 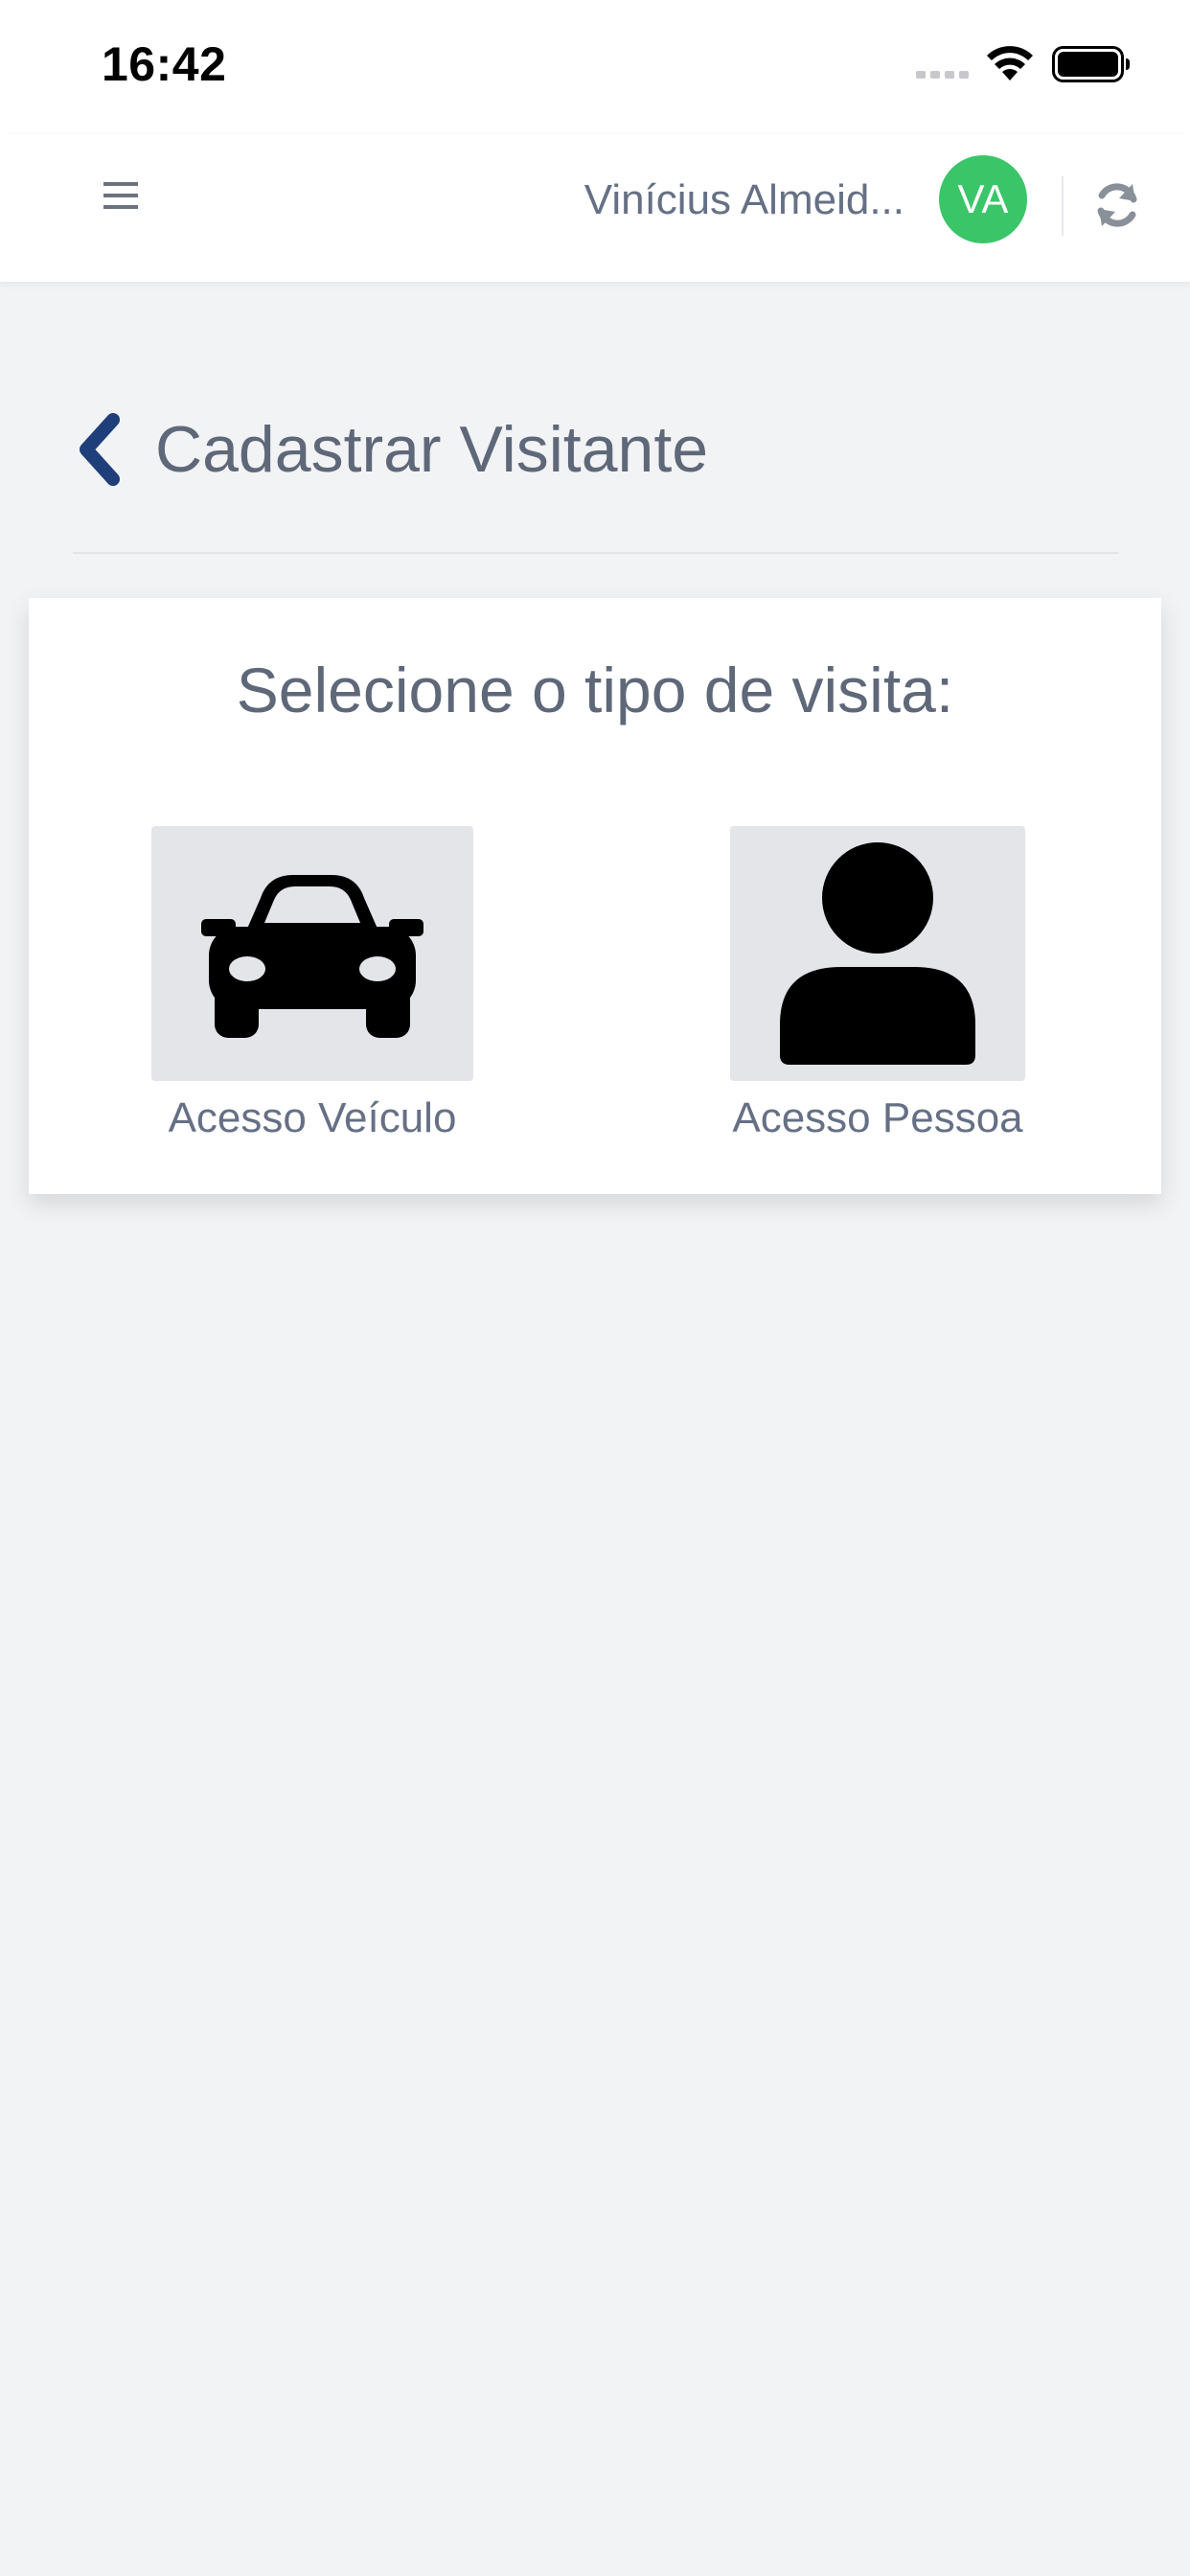 I want to click on person-access-option: Acesso Pessoa, so click(x=878, y=983).